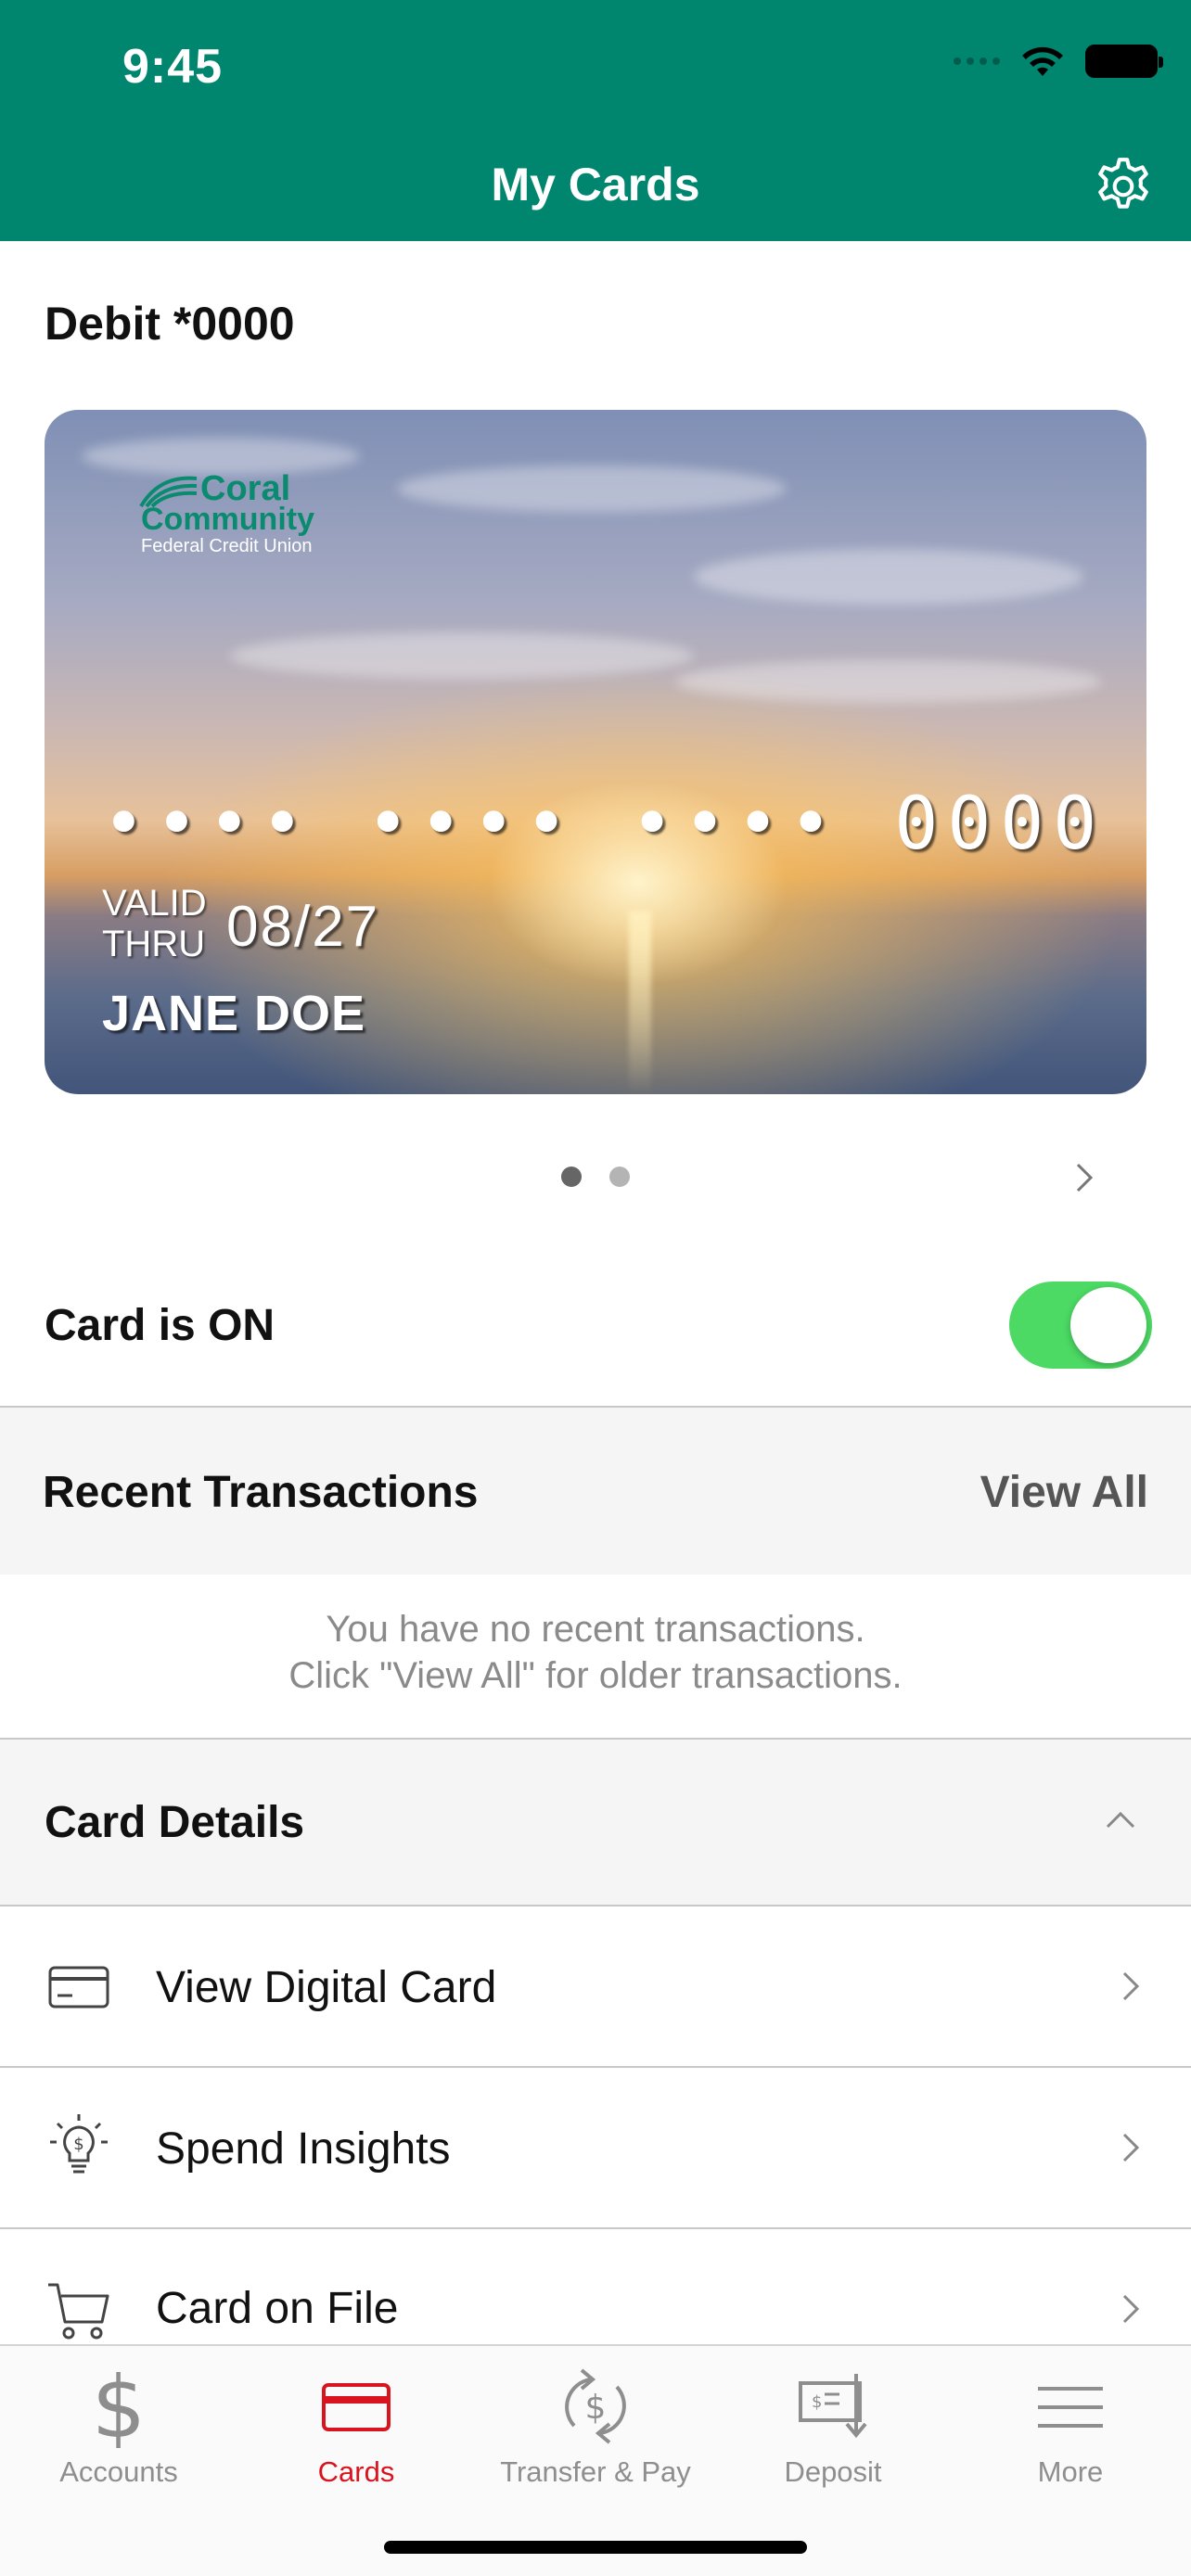  I want to click on battery-icon, so click(1124, 61).